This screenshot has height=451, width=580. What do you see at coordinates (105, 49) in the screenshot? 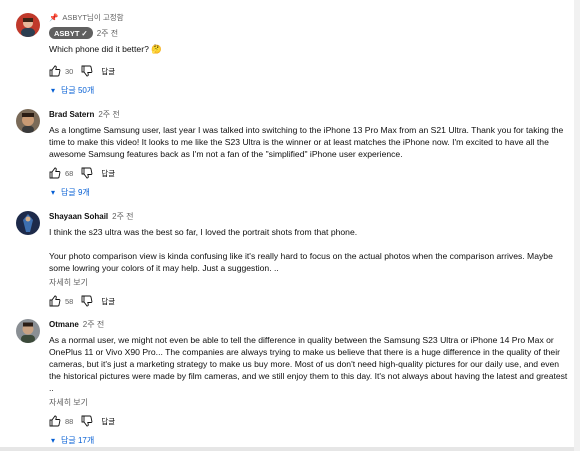
I see `comment-text: Which phone did it better? 🤔` at bounding box center [105, 49].